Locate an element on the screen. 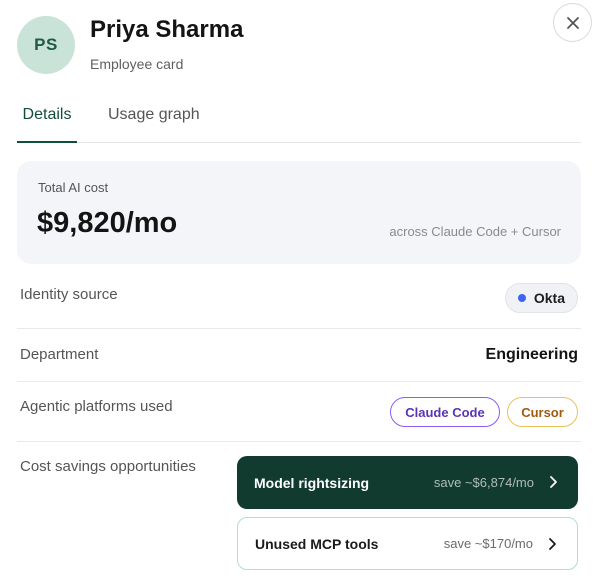 This screenshot has width=599, height=583. platforms-label: Agentic platforms used is located at coordinates (96, 406).